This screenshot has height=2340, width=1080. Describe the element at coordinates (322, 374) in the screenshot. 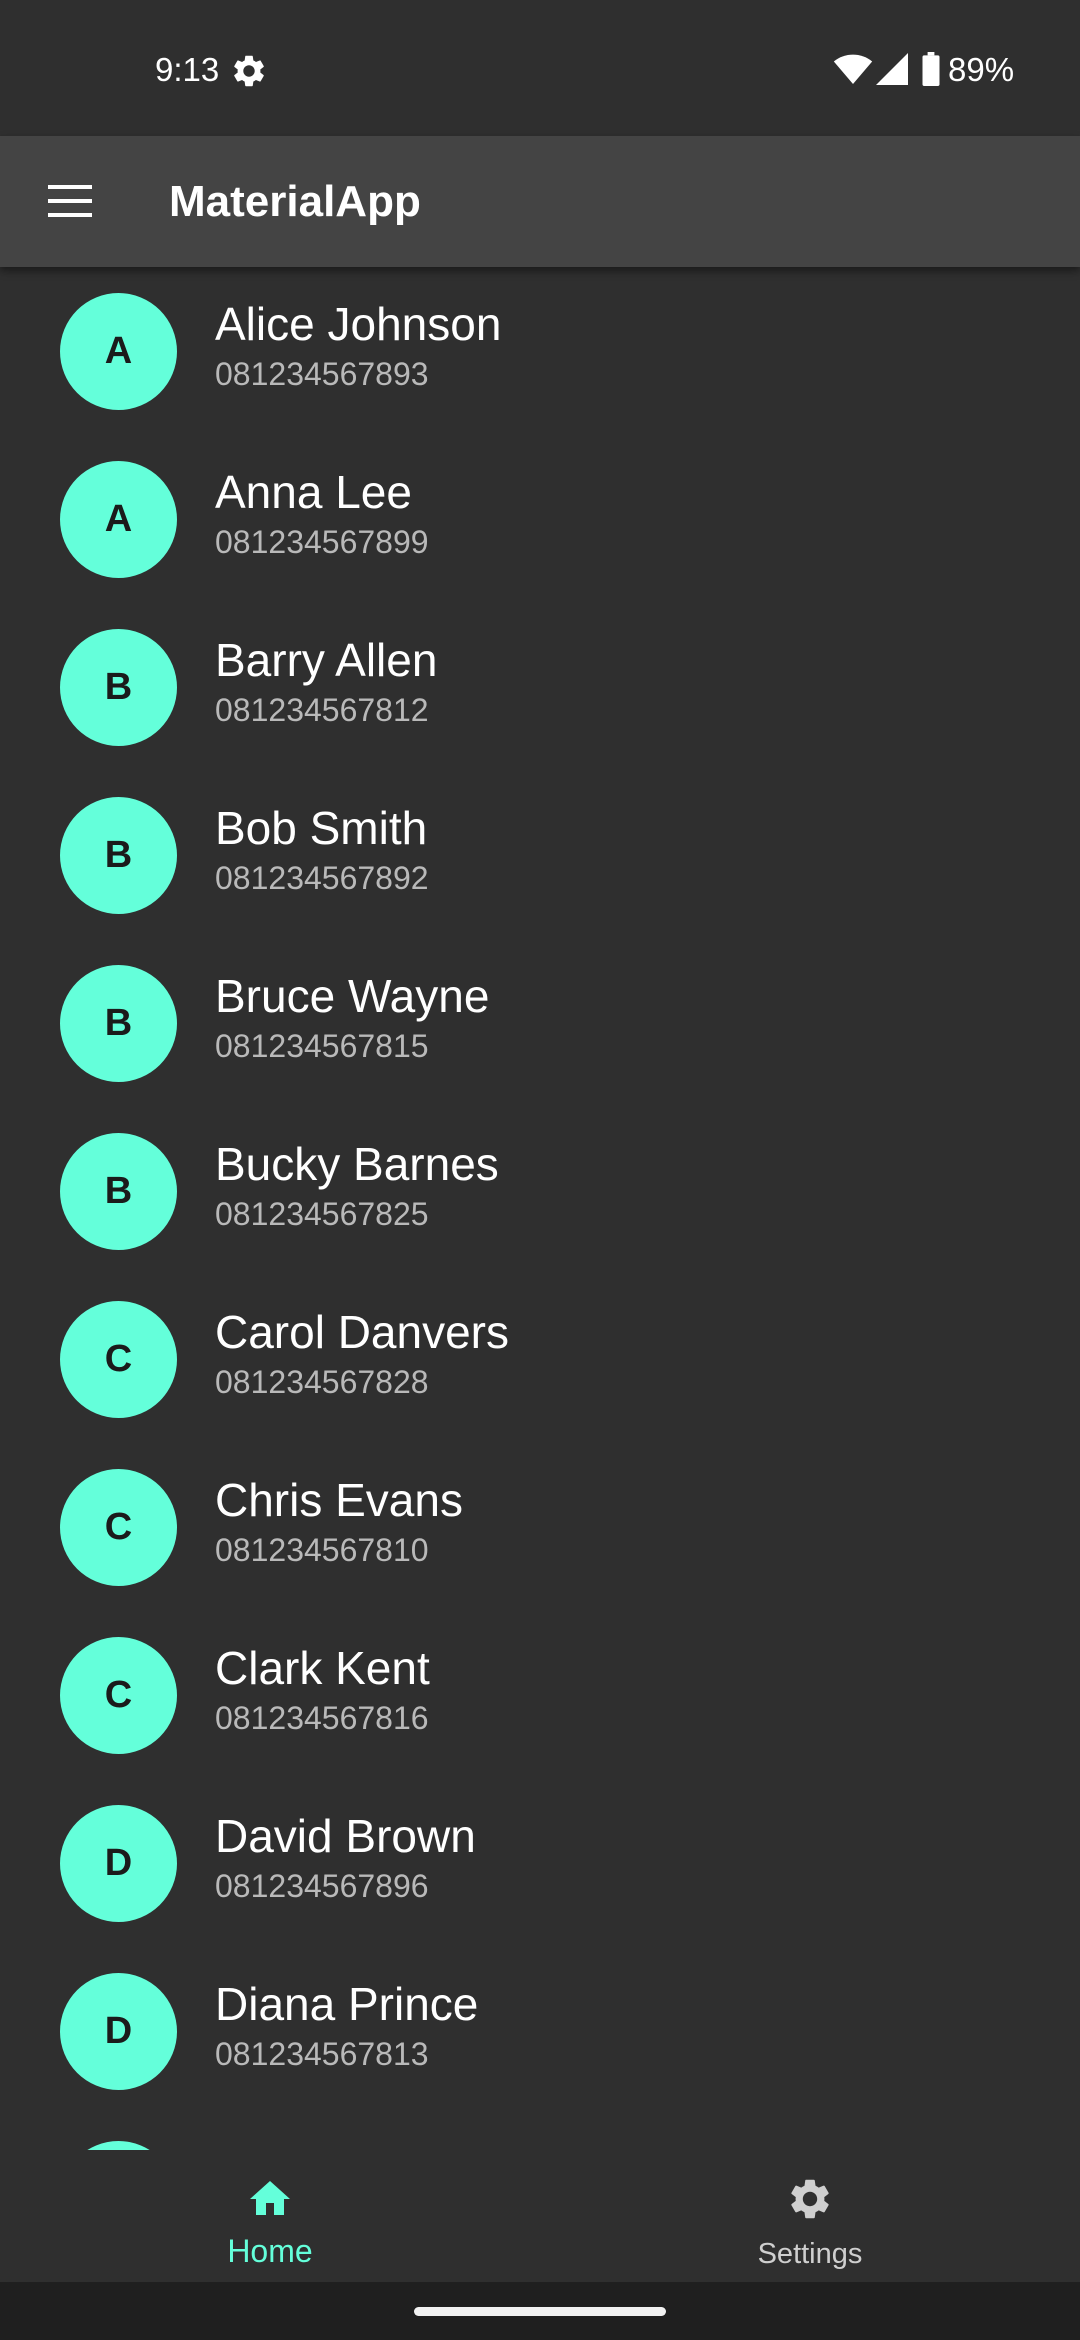

I see `contact-phone: 081234567893` at that location.